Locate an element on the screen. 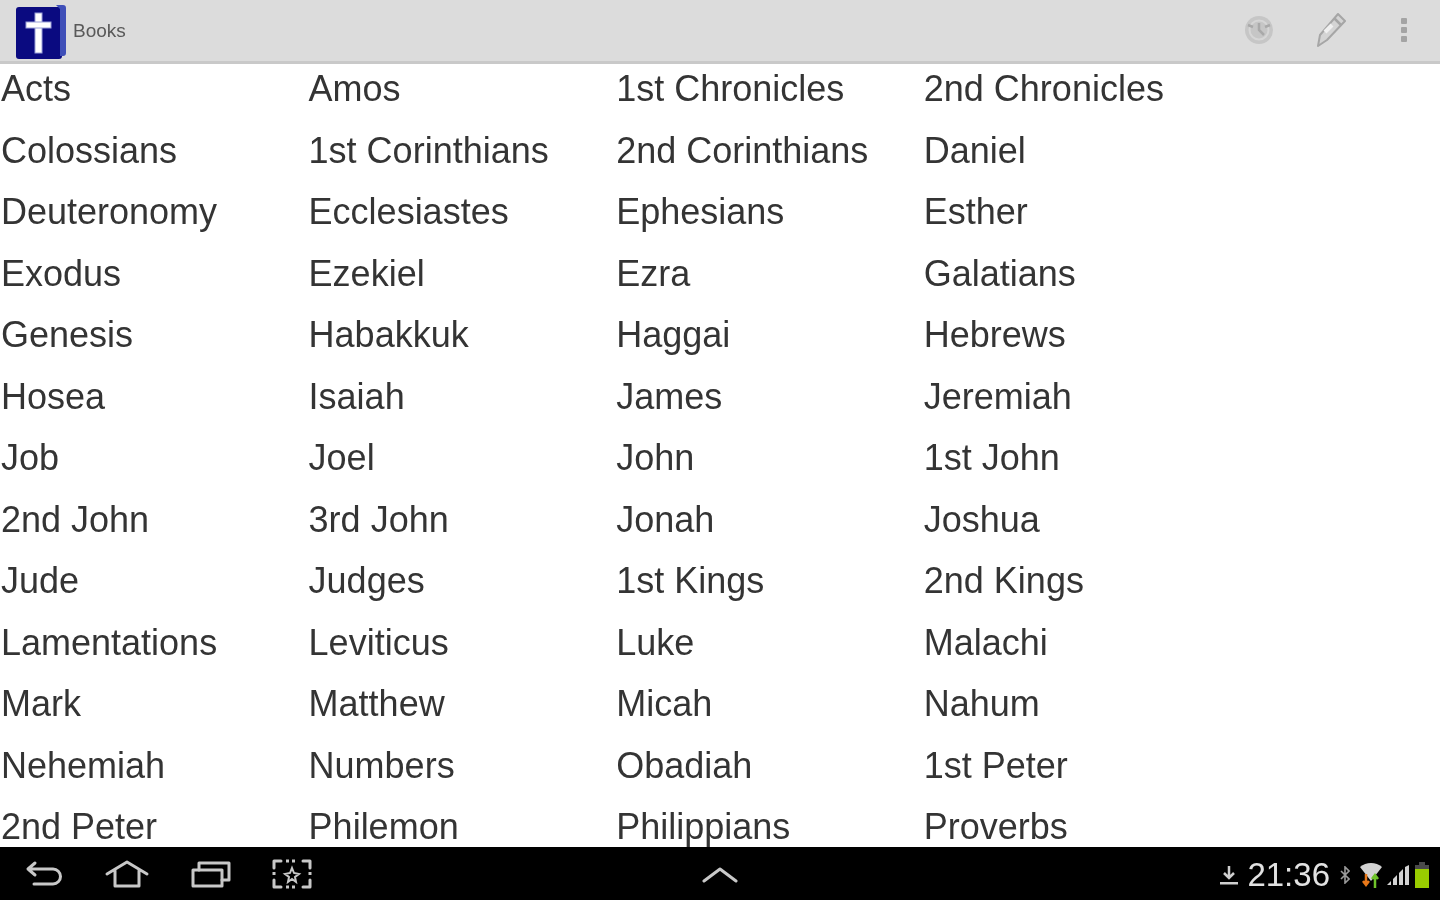  book-icon is located at coordinates (41, 31).